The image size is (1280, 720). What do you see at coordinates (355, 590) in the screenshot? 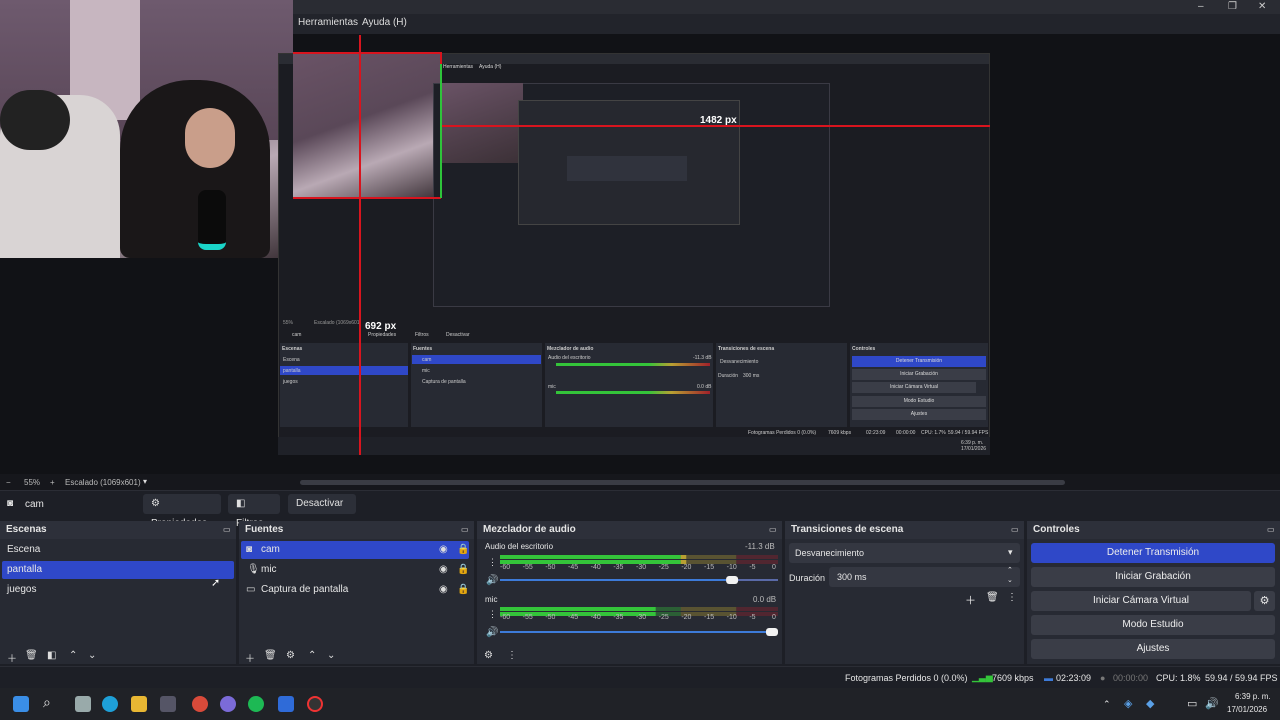
I see `source-item: Captura de pantalla` at bounding box center [355, 590].